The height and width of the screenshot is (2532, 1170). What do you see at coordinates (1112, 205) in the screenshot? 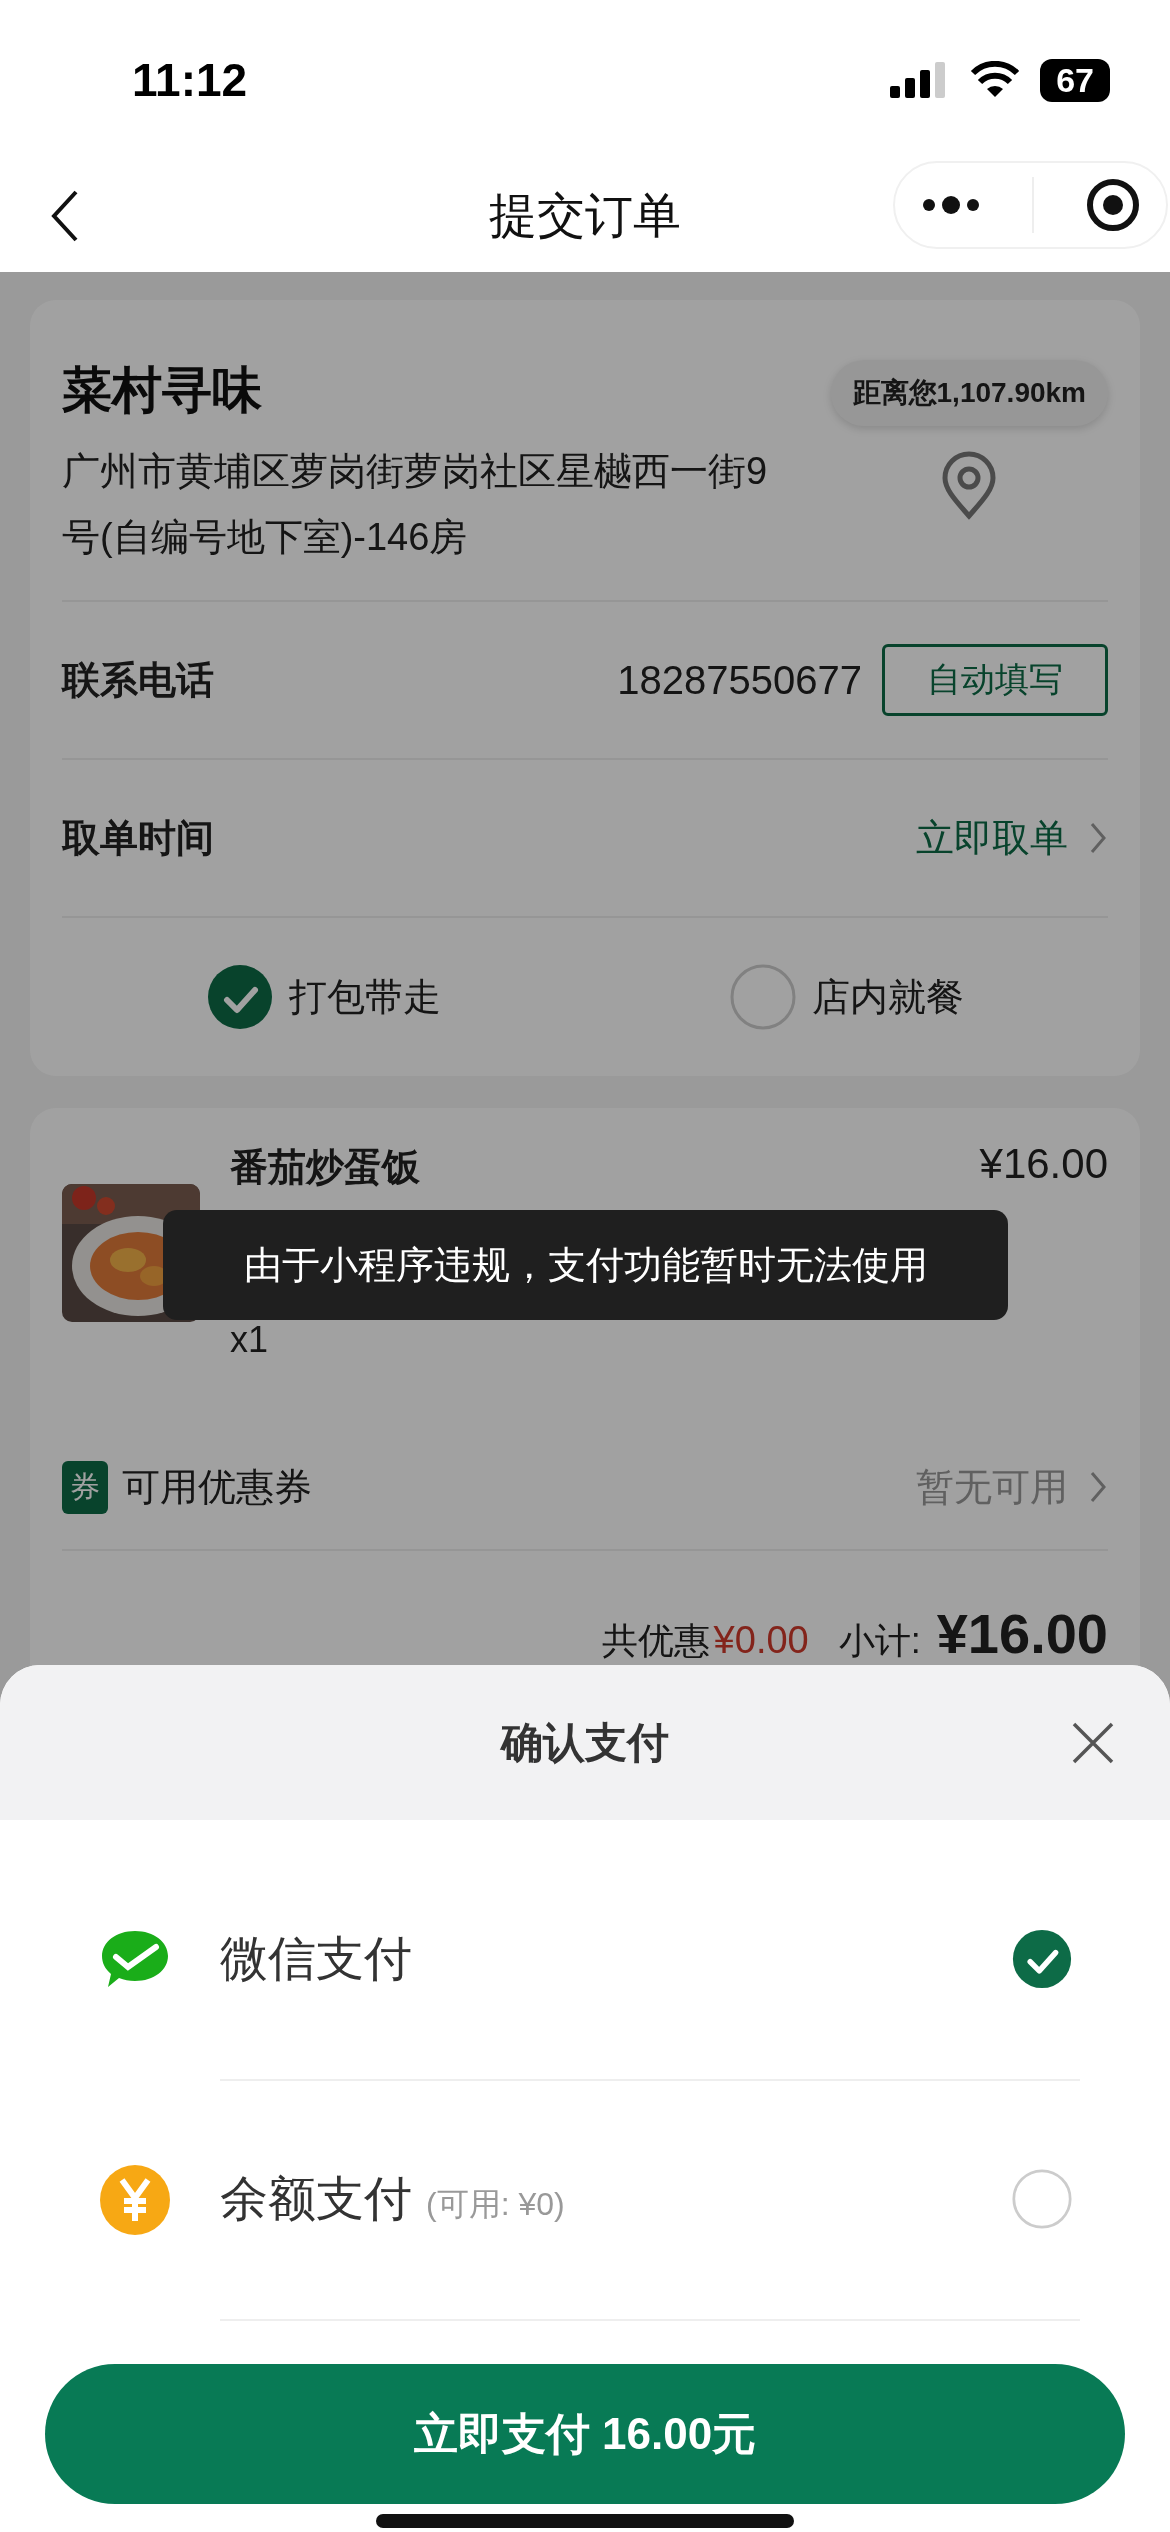
I see `close-target-icon` at bounding box center [1112, 205].